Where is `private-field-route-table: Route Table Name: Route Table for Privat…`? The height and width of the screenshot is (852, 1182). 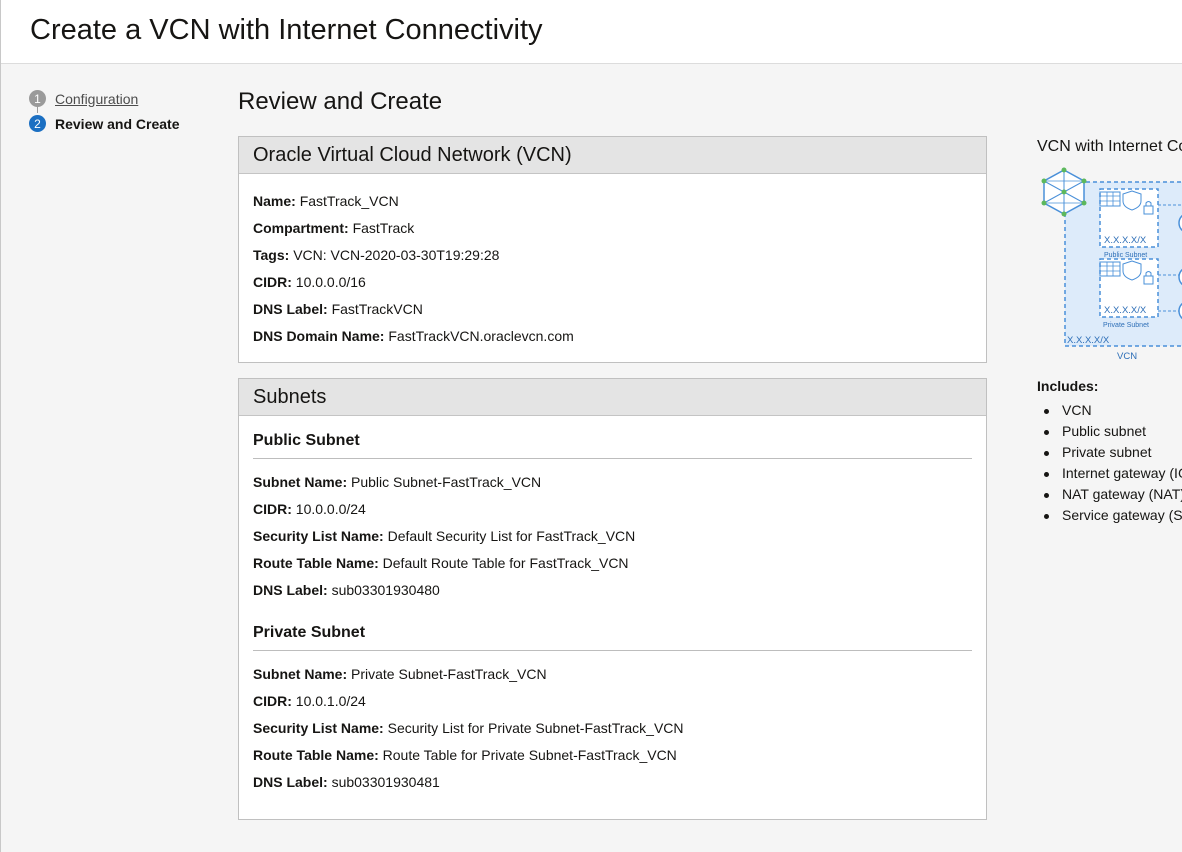 private-field-route-table: Route Table Name: Route Table for Privat… is located at coordinates (612, 755).